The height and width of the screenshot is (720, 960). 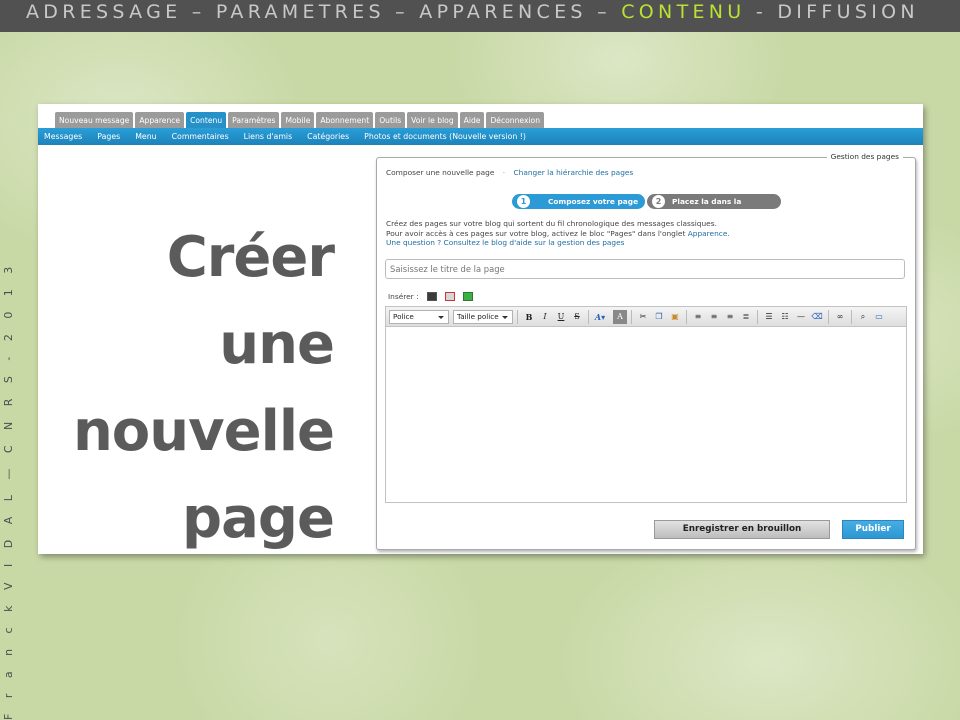 I want to click on save-draft-button: Enregistrer en brouillon, so click(x=742, y=529).